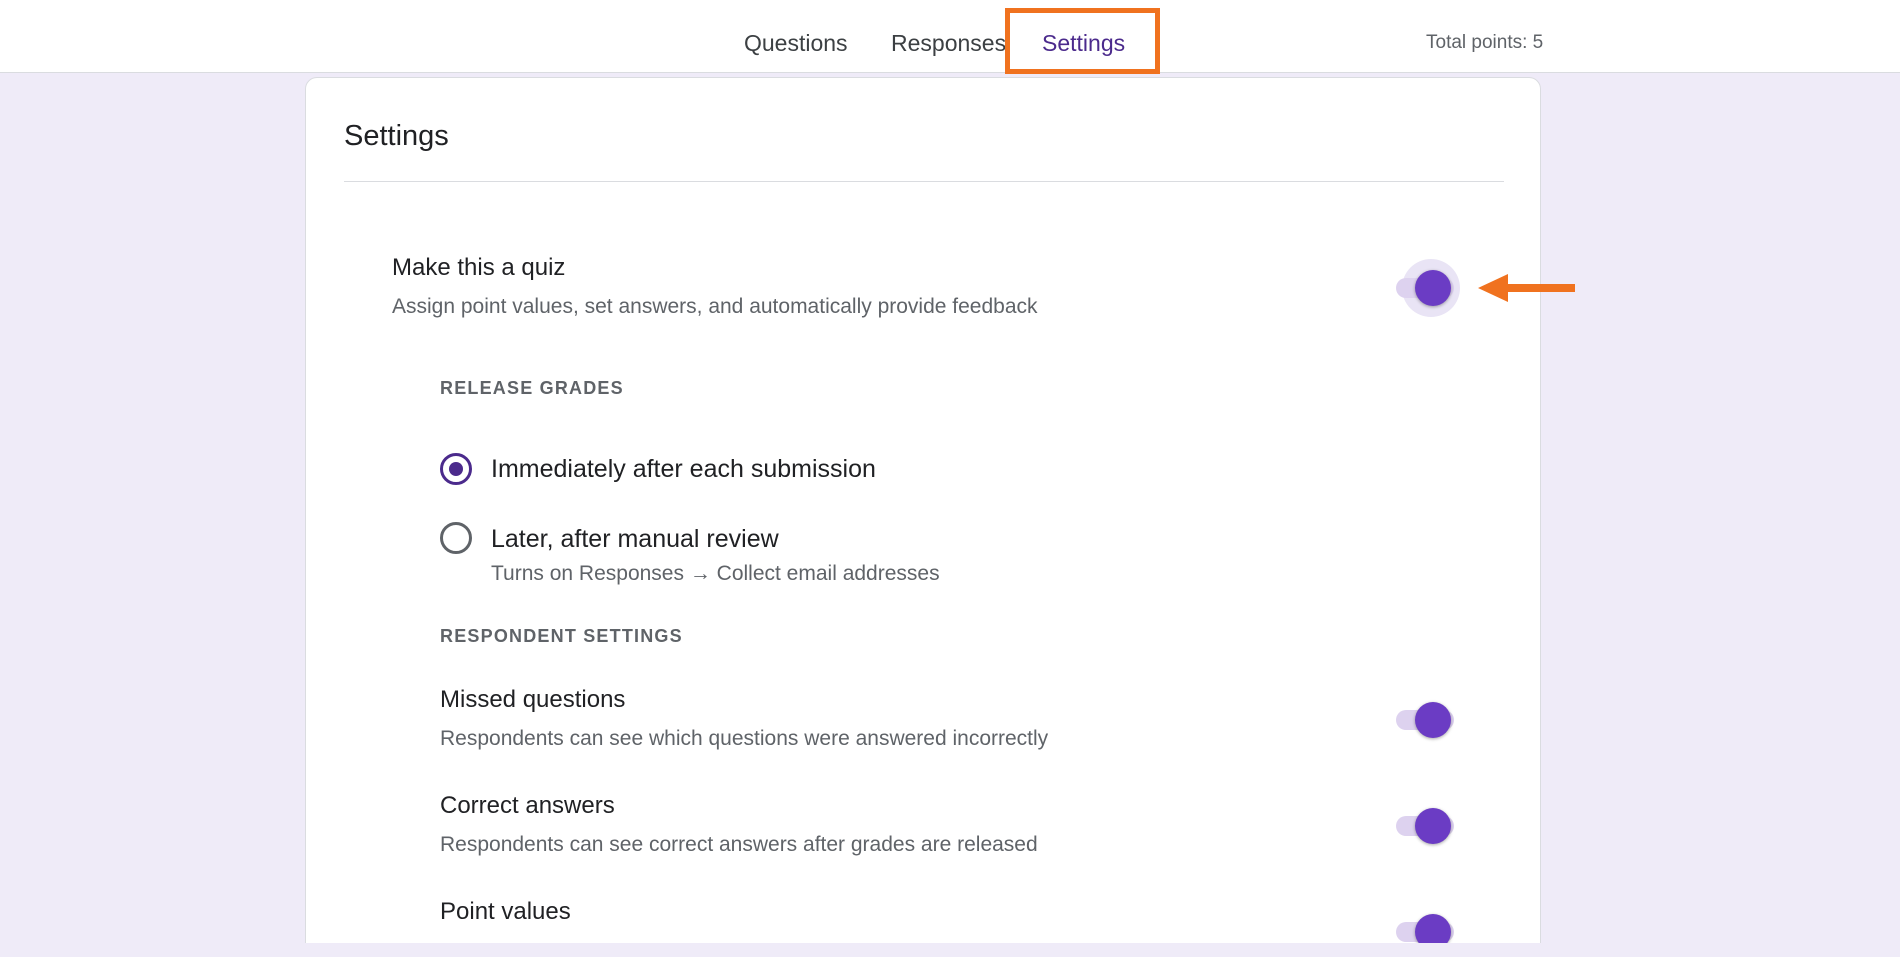  Describe the element at coordinates (532, 388) in the screenshot. I see `release-grades-label: RELEASE GRADES` at that location.